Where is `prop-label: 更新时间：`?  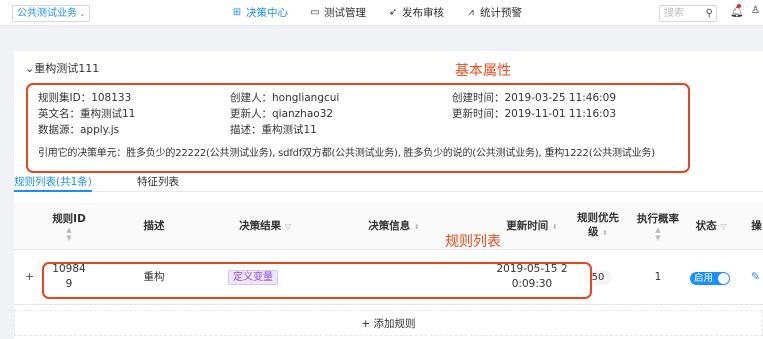
prop-label: 更新时间： is located at coordinates (478, 114).